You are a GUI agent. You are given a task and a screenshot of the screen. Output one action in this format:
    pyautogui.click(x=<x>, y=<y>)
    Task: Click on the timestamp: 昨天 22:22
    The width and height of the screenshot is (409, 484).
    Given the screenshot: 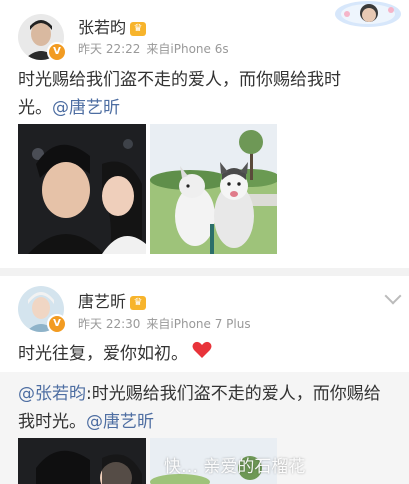 What is the action you would take?
    pyautogui.click(x=109, y=49)
    